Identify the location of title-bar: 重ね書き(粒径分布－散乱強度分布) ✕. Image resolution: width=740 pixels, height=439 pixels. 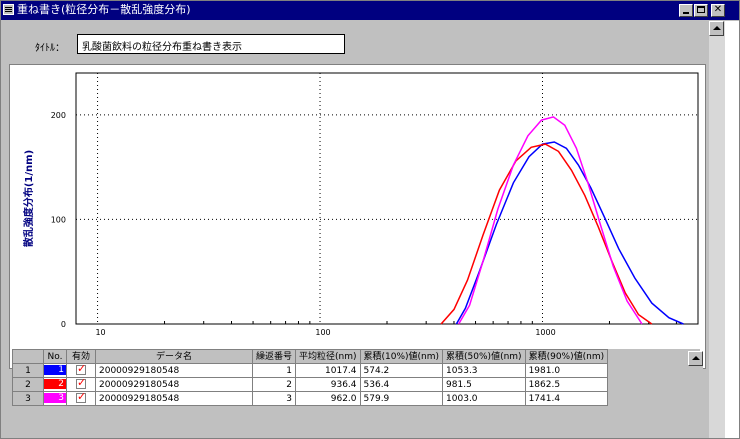
(370, 10).